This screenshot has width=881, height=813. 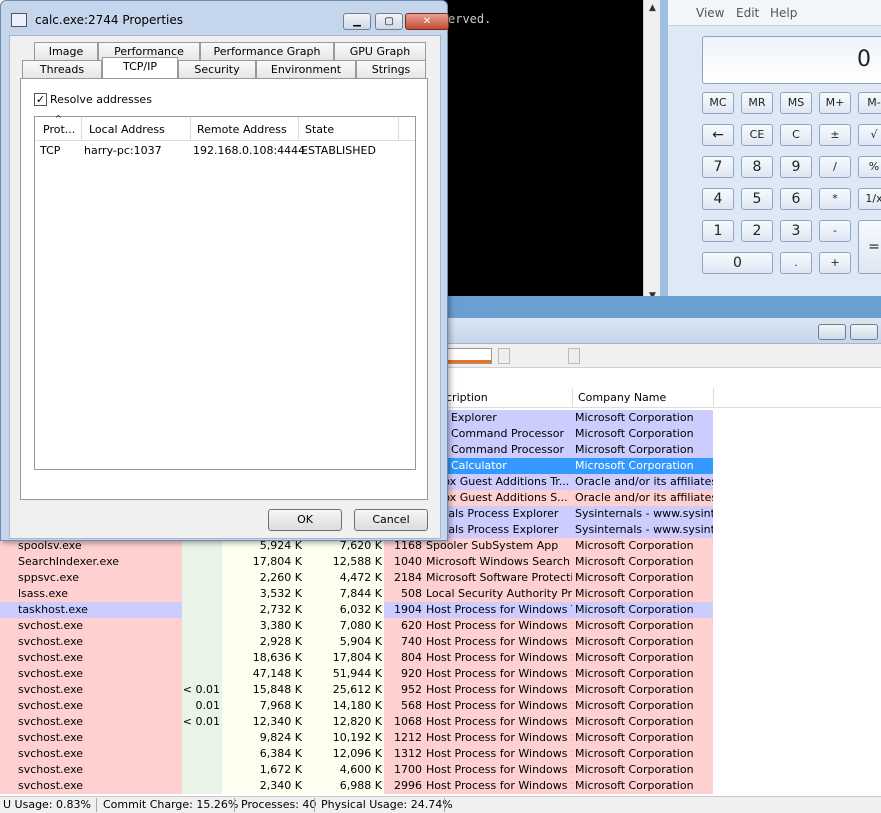 What do you see at coordinates (279, 804) in the screenshot?
I see `status-processes: Processes: 40` at bounding box center [279, 804].